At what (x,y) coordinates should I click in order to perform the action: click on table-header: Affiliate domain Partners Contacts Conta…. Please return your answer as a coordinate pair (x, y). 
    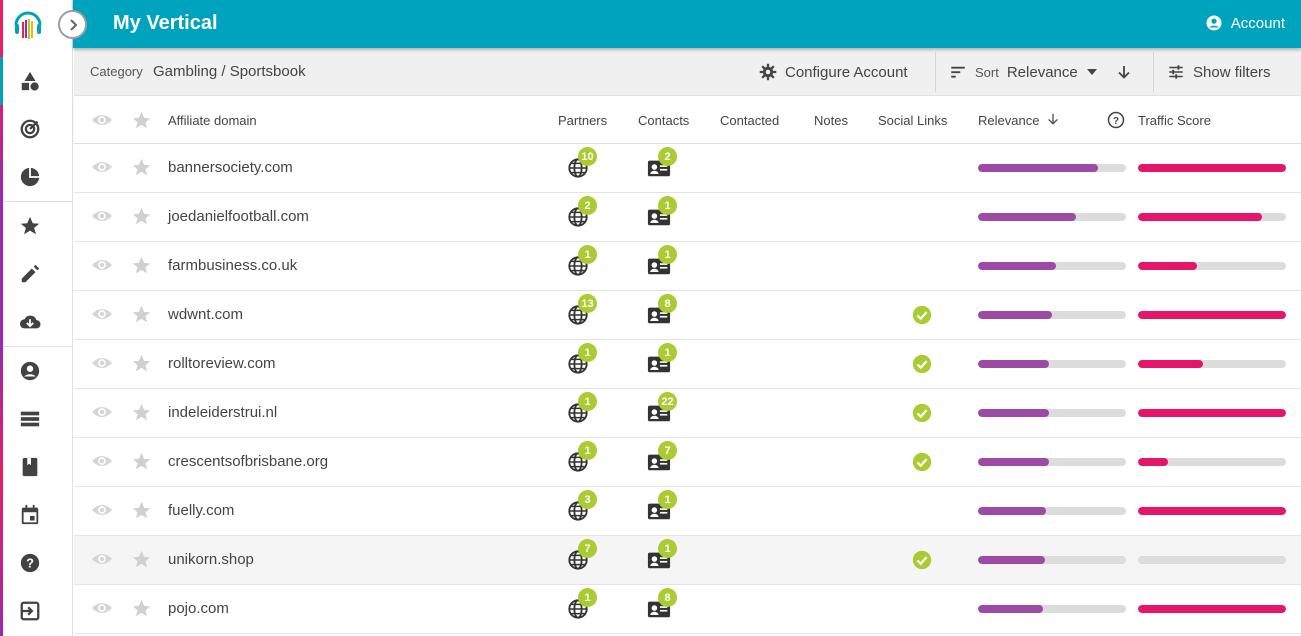
    Looking at the image, I should click on (687, 120).